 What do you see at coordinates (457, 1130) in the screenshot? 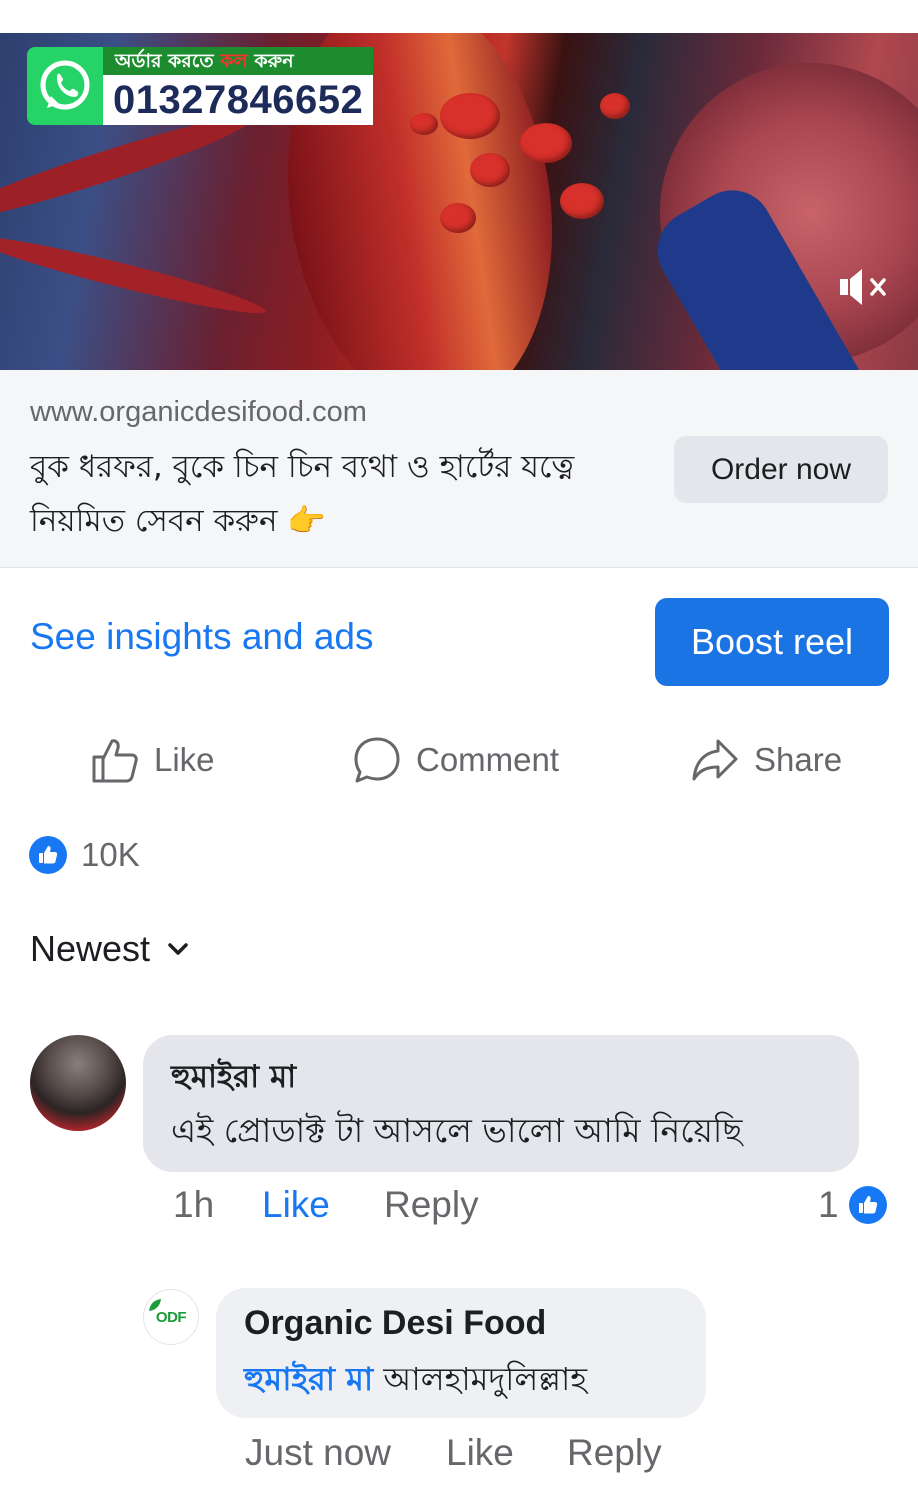
I see `comment-text: এই প্রোডাক্ট টা আসলে ভালো আমি নিয়েছি` at bounding box center [457, 1130].